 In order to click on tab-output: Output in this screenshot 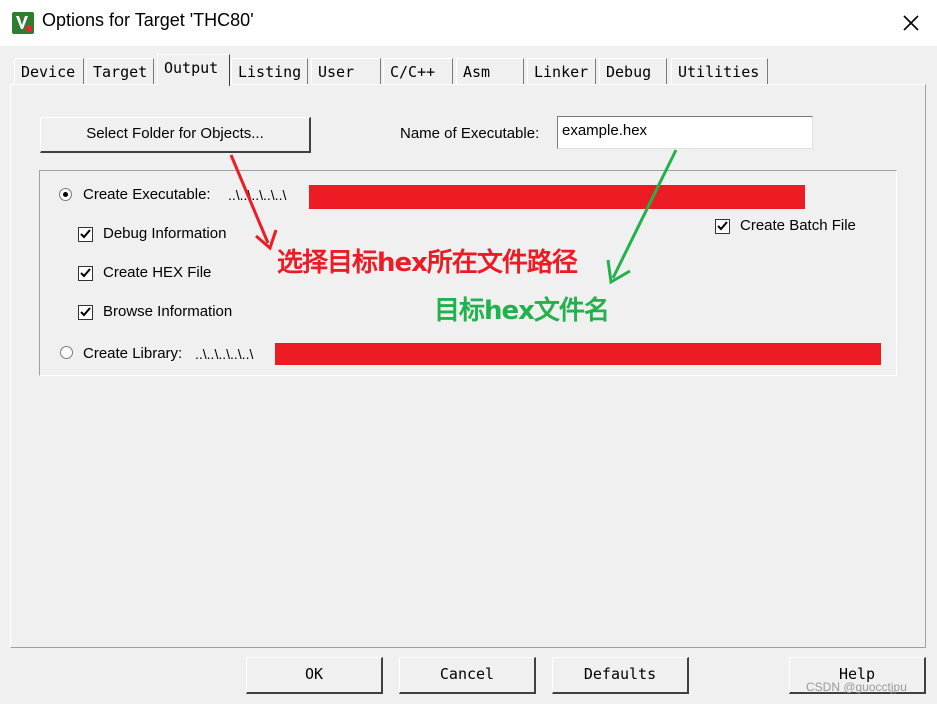, I will do `click(193, 70)`.